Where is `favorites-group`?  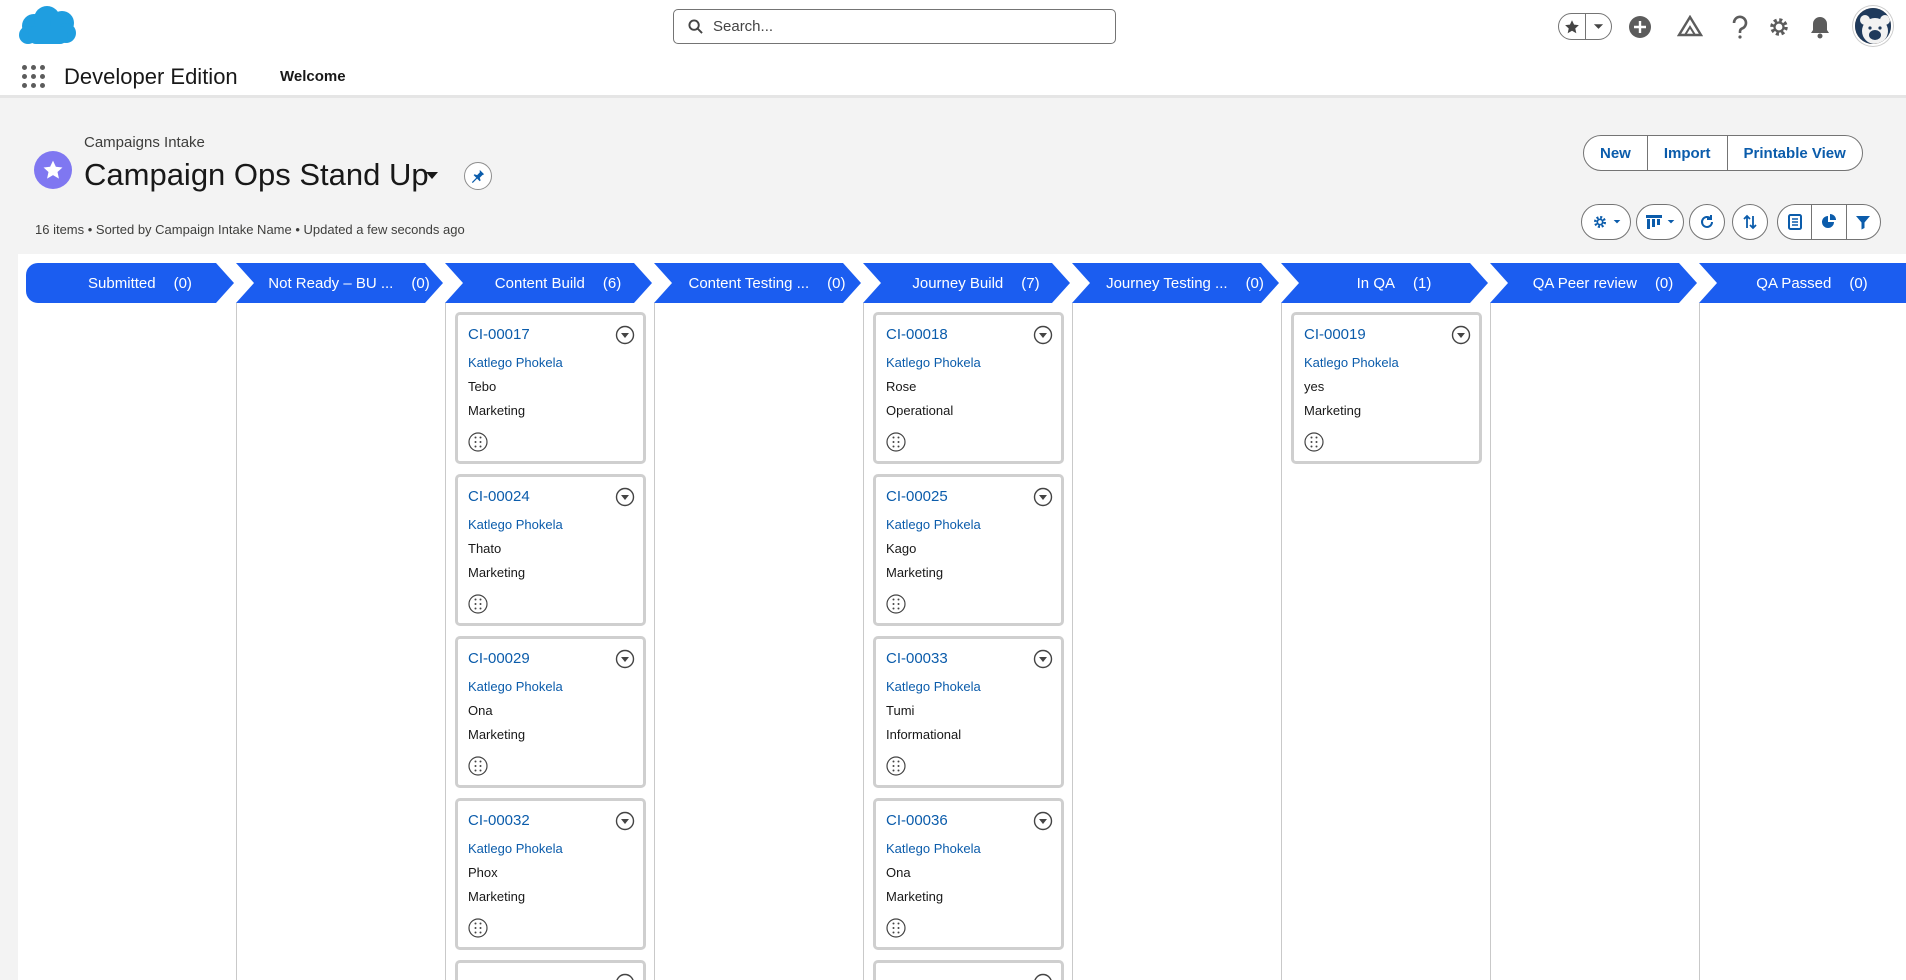 favorites-group is located at coordinates (1585, 26).